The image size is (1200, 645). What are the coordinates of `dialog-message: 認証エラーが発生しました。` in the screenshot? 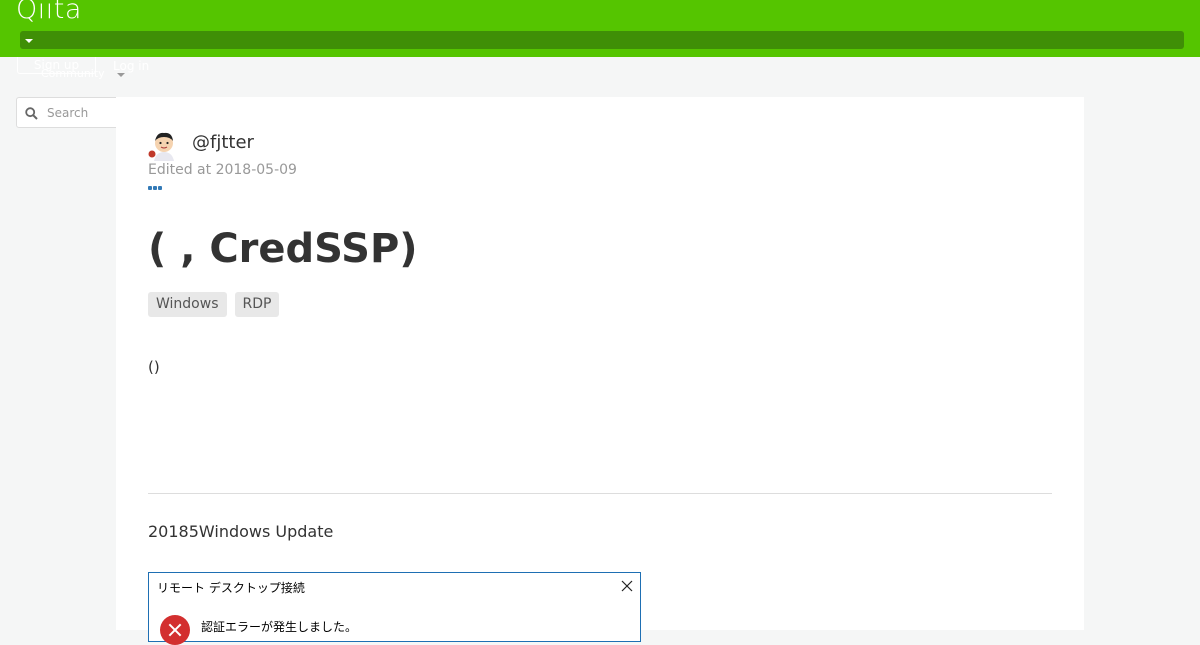 It's located at (279, 627).